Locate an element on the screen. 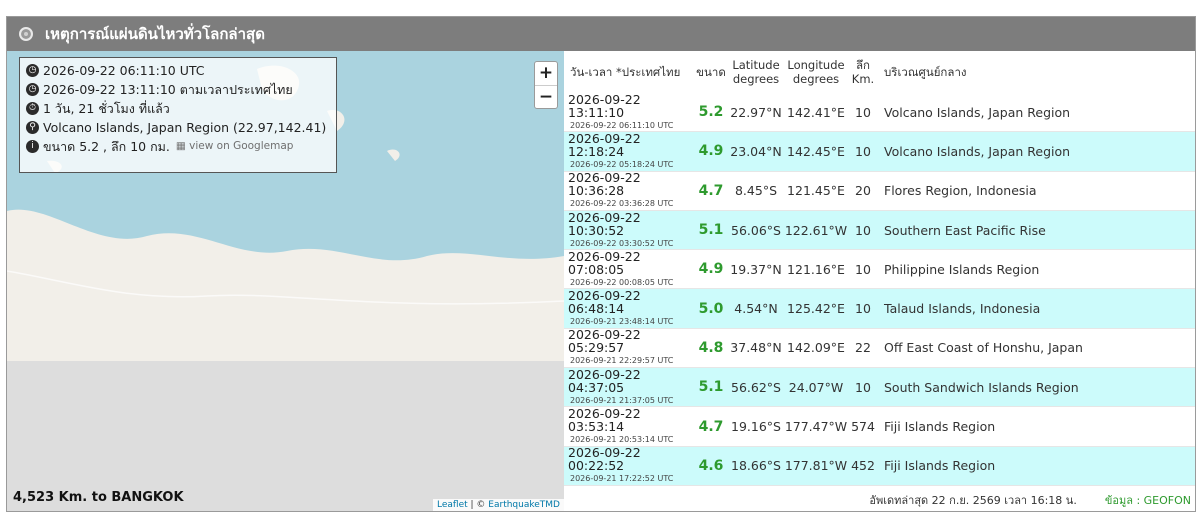 Image resolution: width=1200 pixels, height=524 pixels. zoom-in-button: + is located at coordinates (546, 73).